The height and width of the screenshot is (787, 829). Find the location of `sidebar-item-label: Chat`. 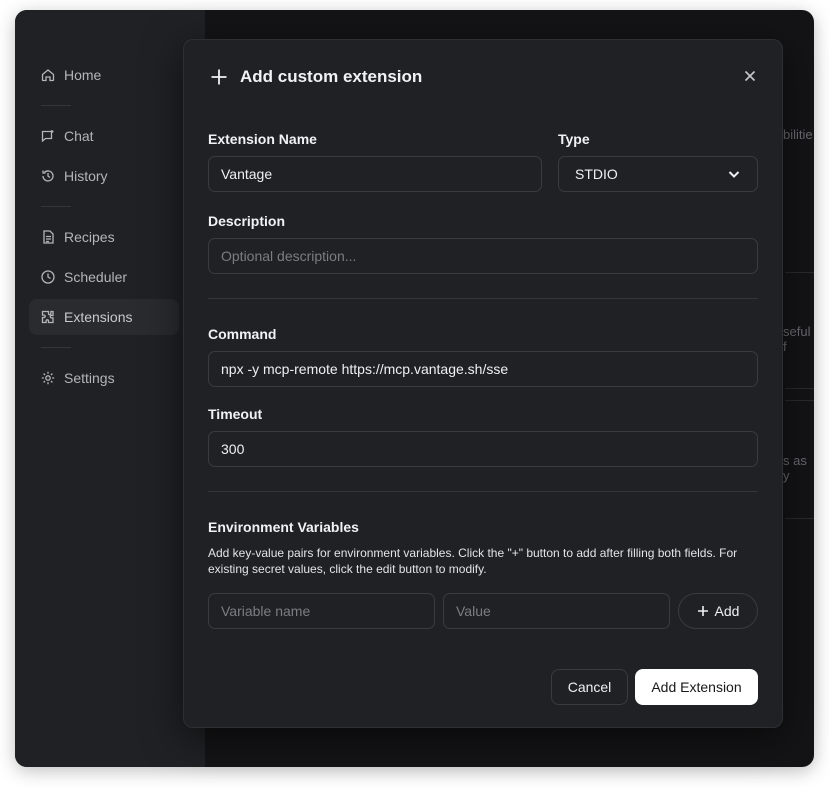

sidebar-item-label: Chat is located at coordinates (79, 136).